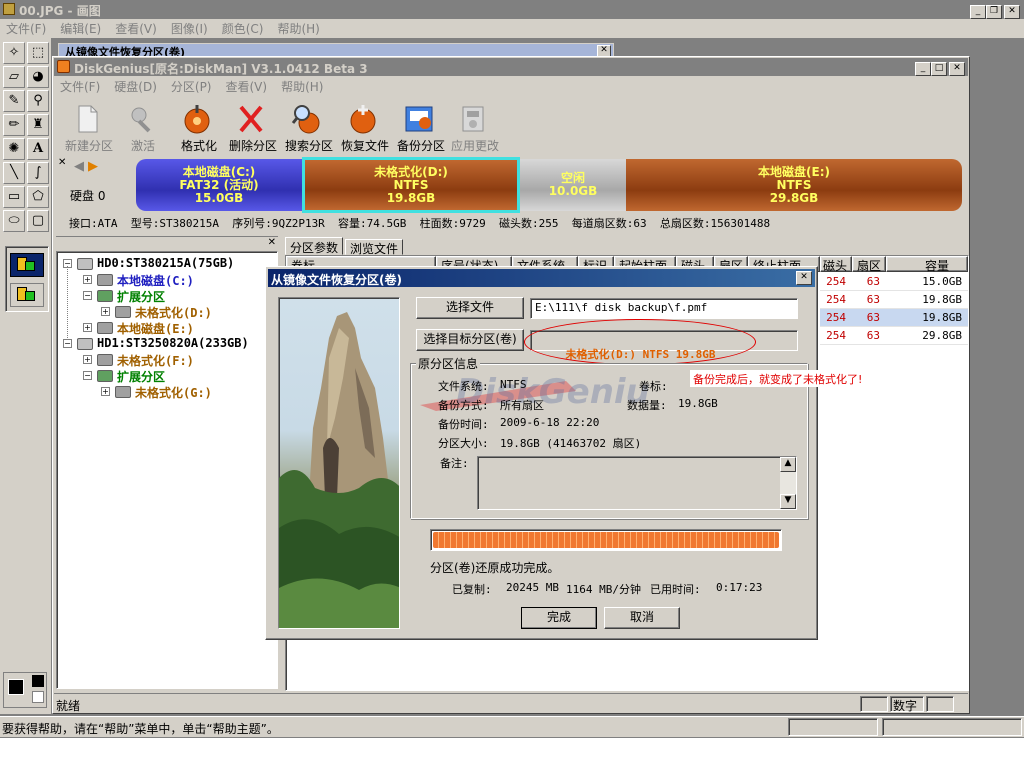 This screenshot has width=1024, height=768. Describe the element at coordinates (14, 101) in the screenshot. I see `color-picker-icon: ✎` at that location.